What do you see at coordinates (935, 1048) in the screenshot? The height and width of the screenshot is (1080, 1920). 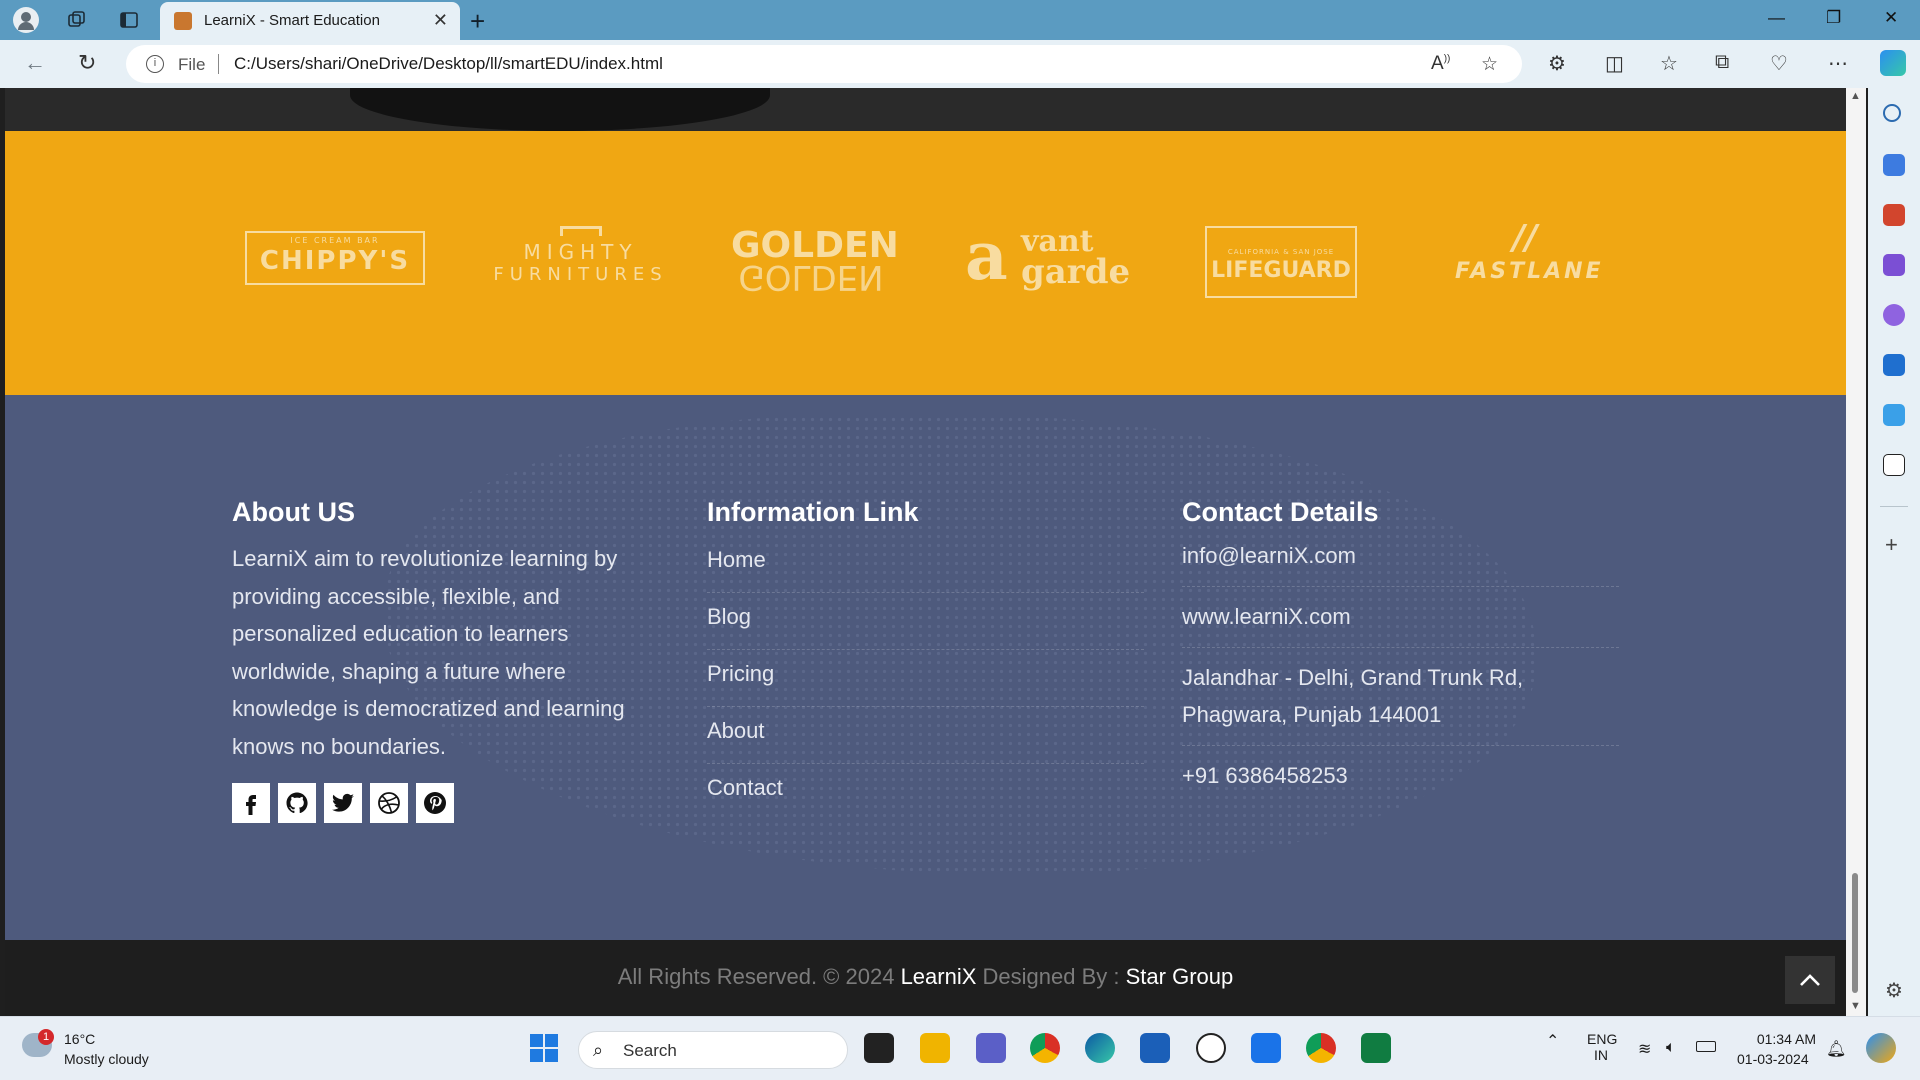 I see `file-explorer-icon` at bounding box center [935, 1048].